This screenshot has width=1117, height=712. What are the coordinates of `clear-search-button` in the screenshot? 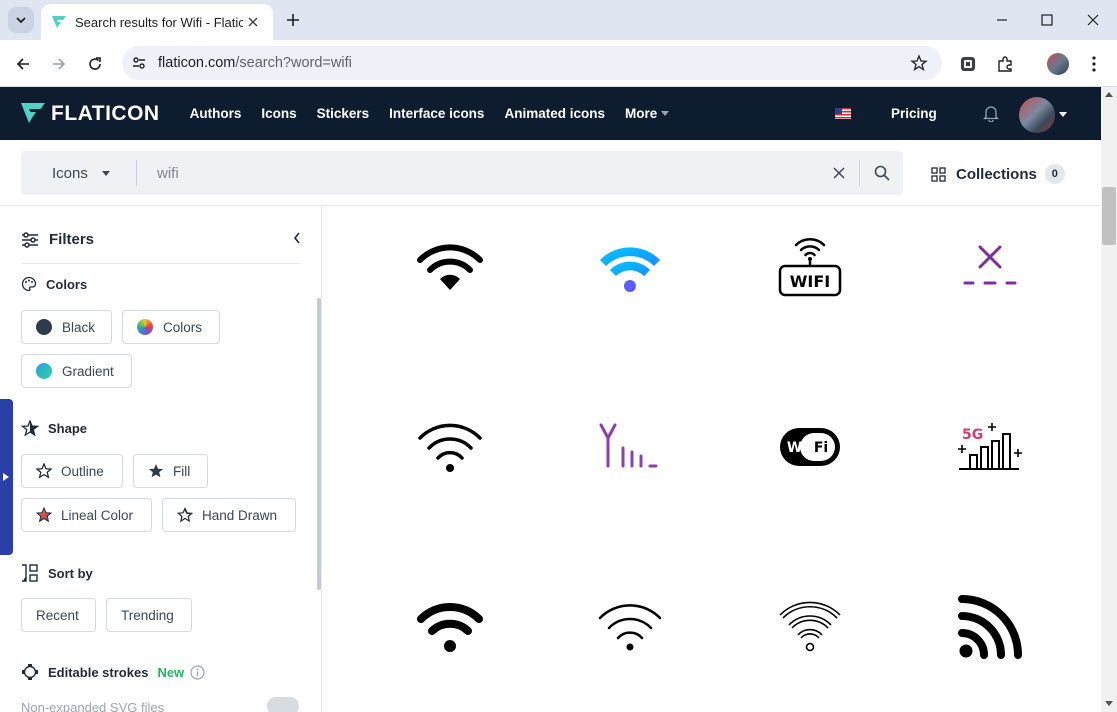 It's located at (839, 173).